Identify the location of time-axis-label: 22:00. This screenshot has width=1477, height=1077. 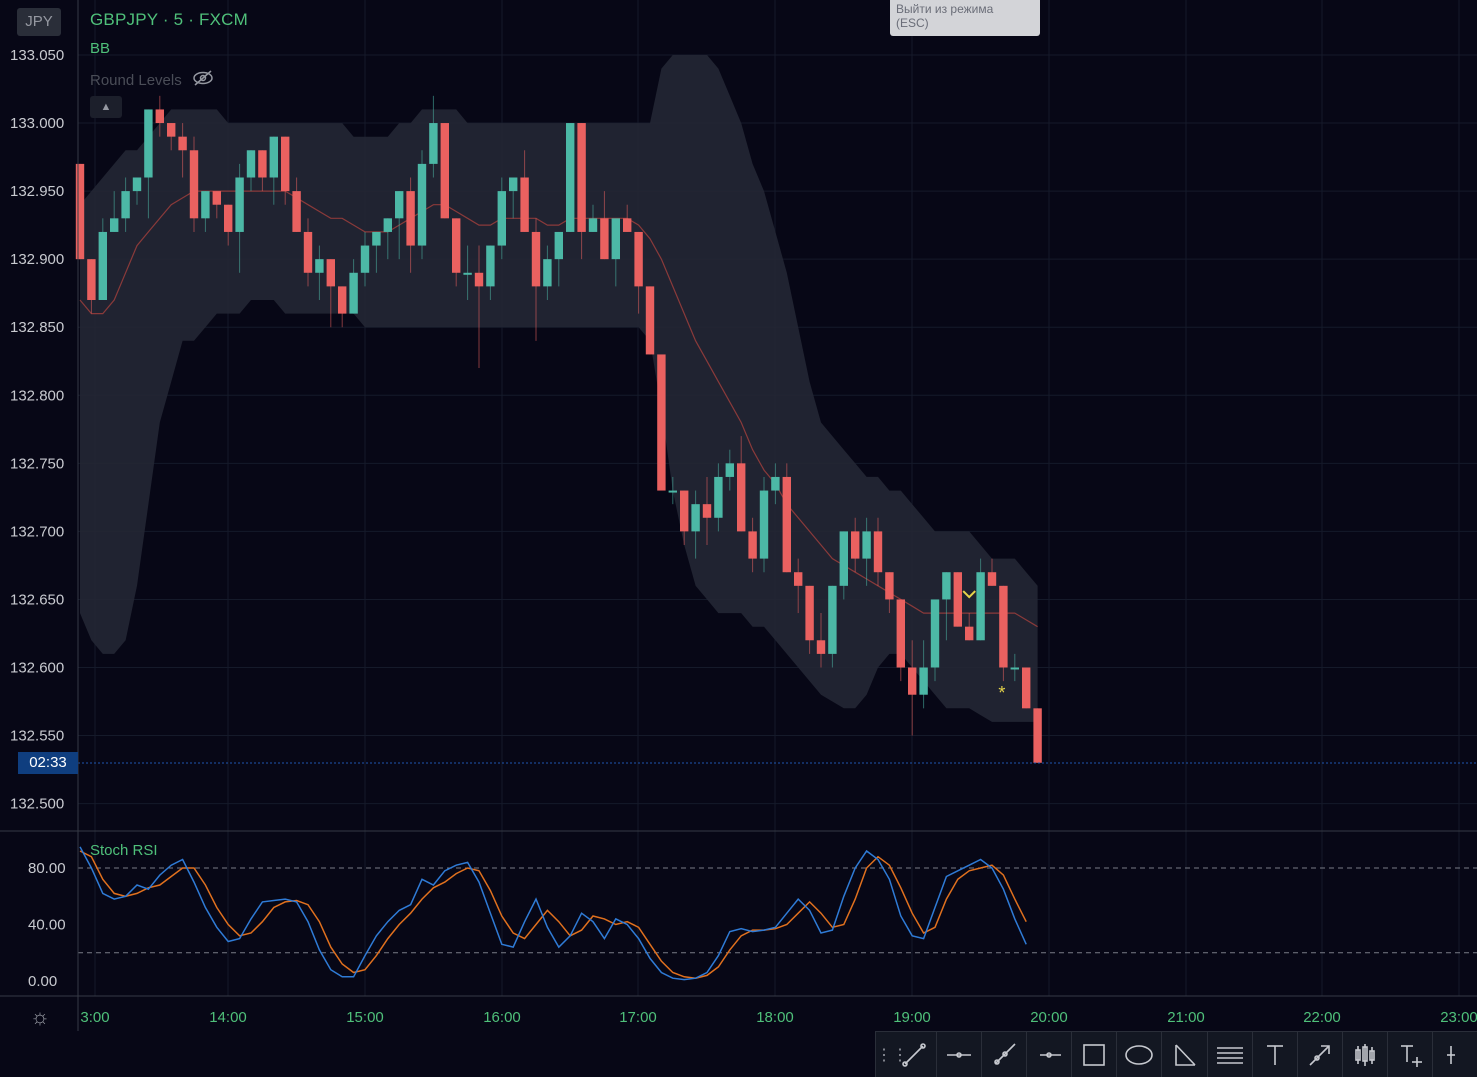
(1322, 1017).